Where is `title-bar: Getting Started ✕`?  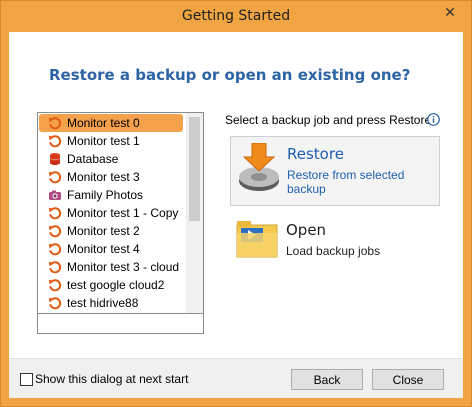 title-bar: Getting Started ✕ is located at coordinates (236, 16).